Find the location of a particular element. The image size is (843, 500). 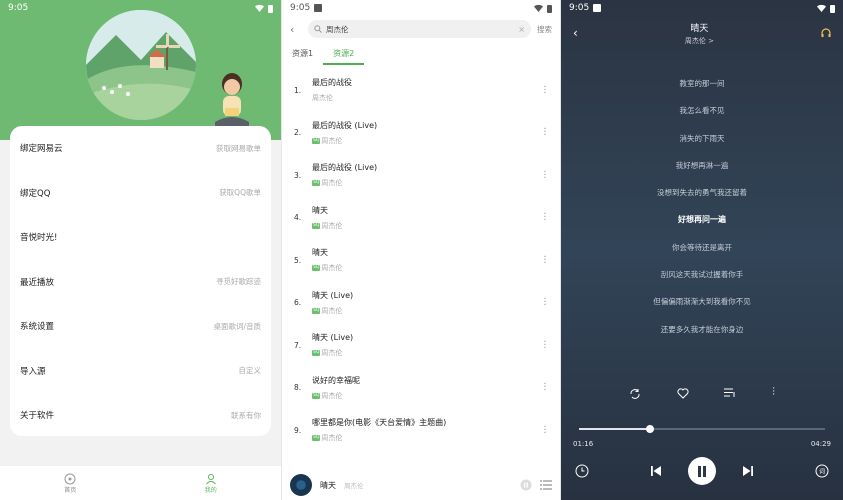

settings-row-recent: 最近播放 寻觅好歌踪迹 is located at coordinates (140, 282).